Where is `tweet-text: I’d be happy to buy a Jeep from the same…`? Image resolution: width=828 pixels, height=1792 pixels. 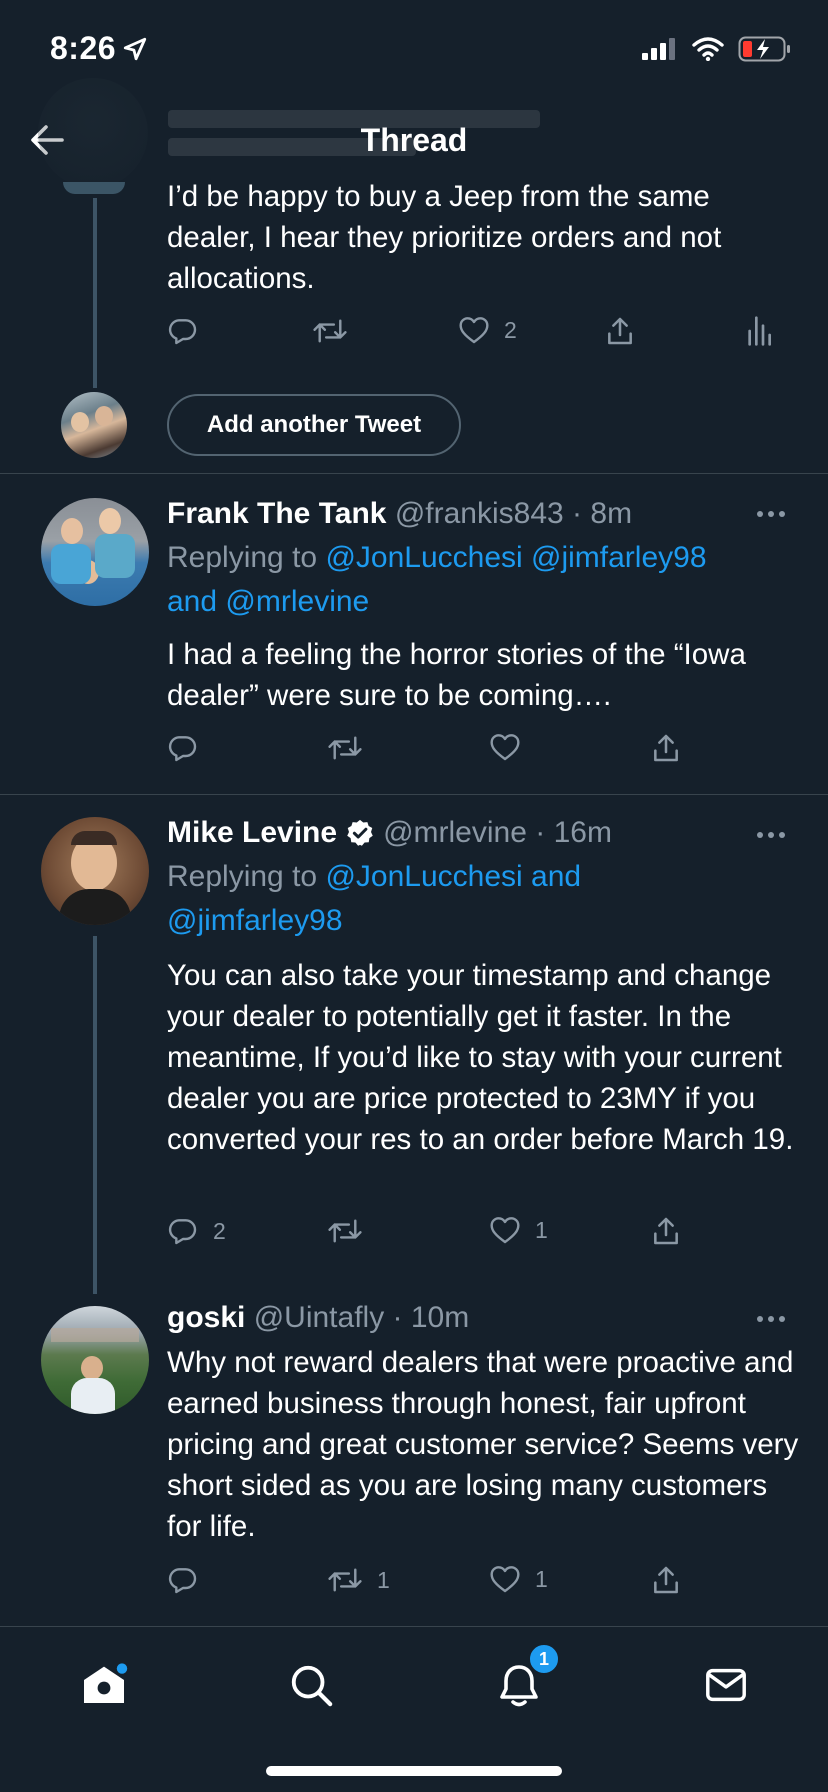
tweet-text: I’d be happy to buy a Jeep from the same… is located at coordinates (444, 237).